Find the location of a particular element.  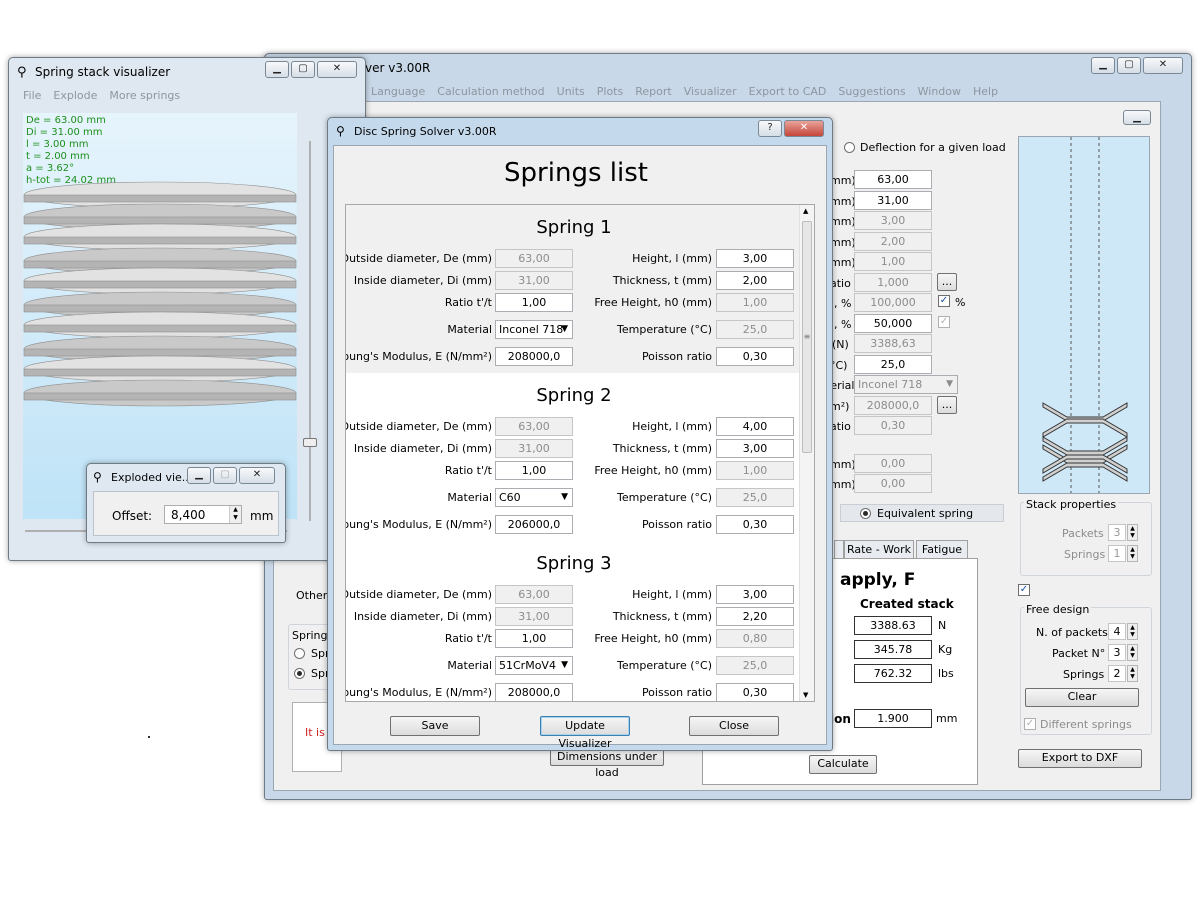

menu-visualizer: Visualizer is located at coordinates (710, 91).